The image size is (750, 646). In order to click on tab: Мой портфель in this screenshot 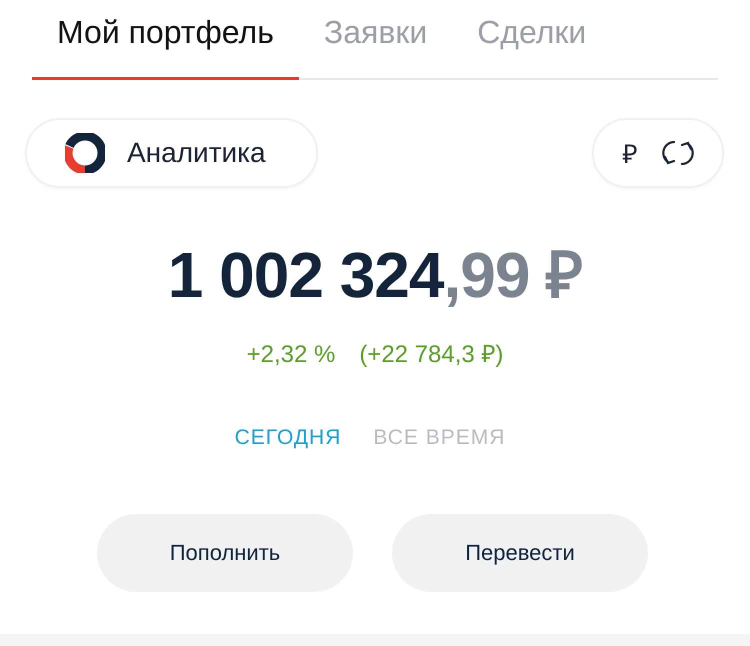, I will do `click(165, 40)`.